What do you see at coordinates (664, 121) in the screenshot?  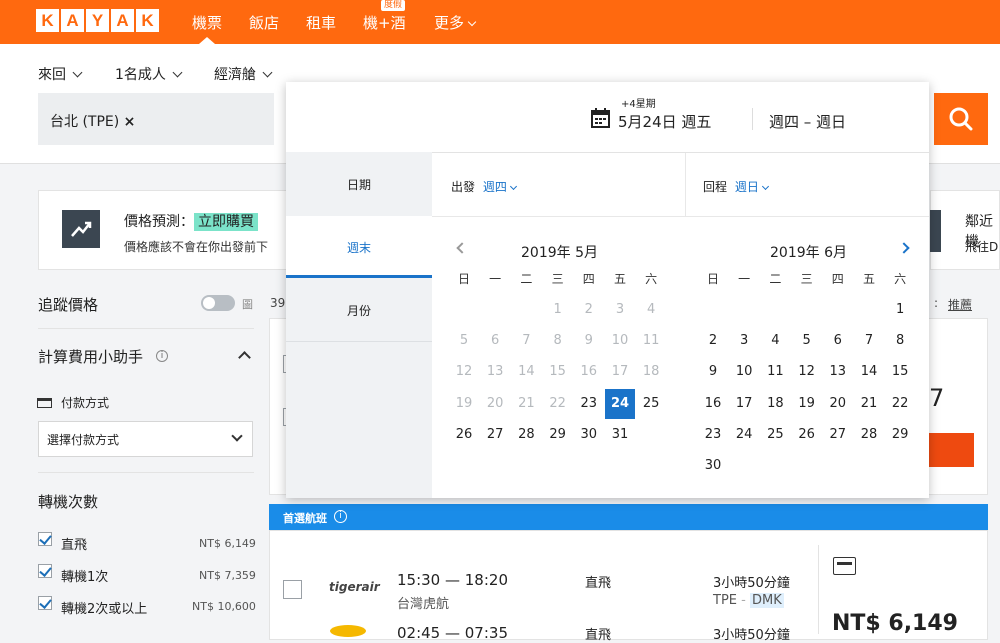 I see `depart-date-display: 5月24日 週五` at bounding box center [664, 121].